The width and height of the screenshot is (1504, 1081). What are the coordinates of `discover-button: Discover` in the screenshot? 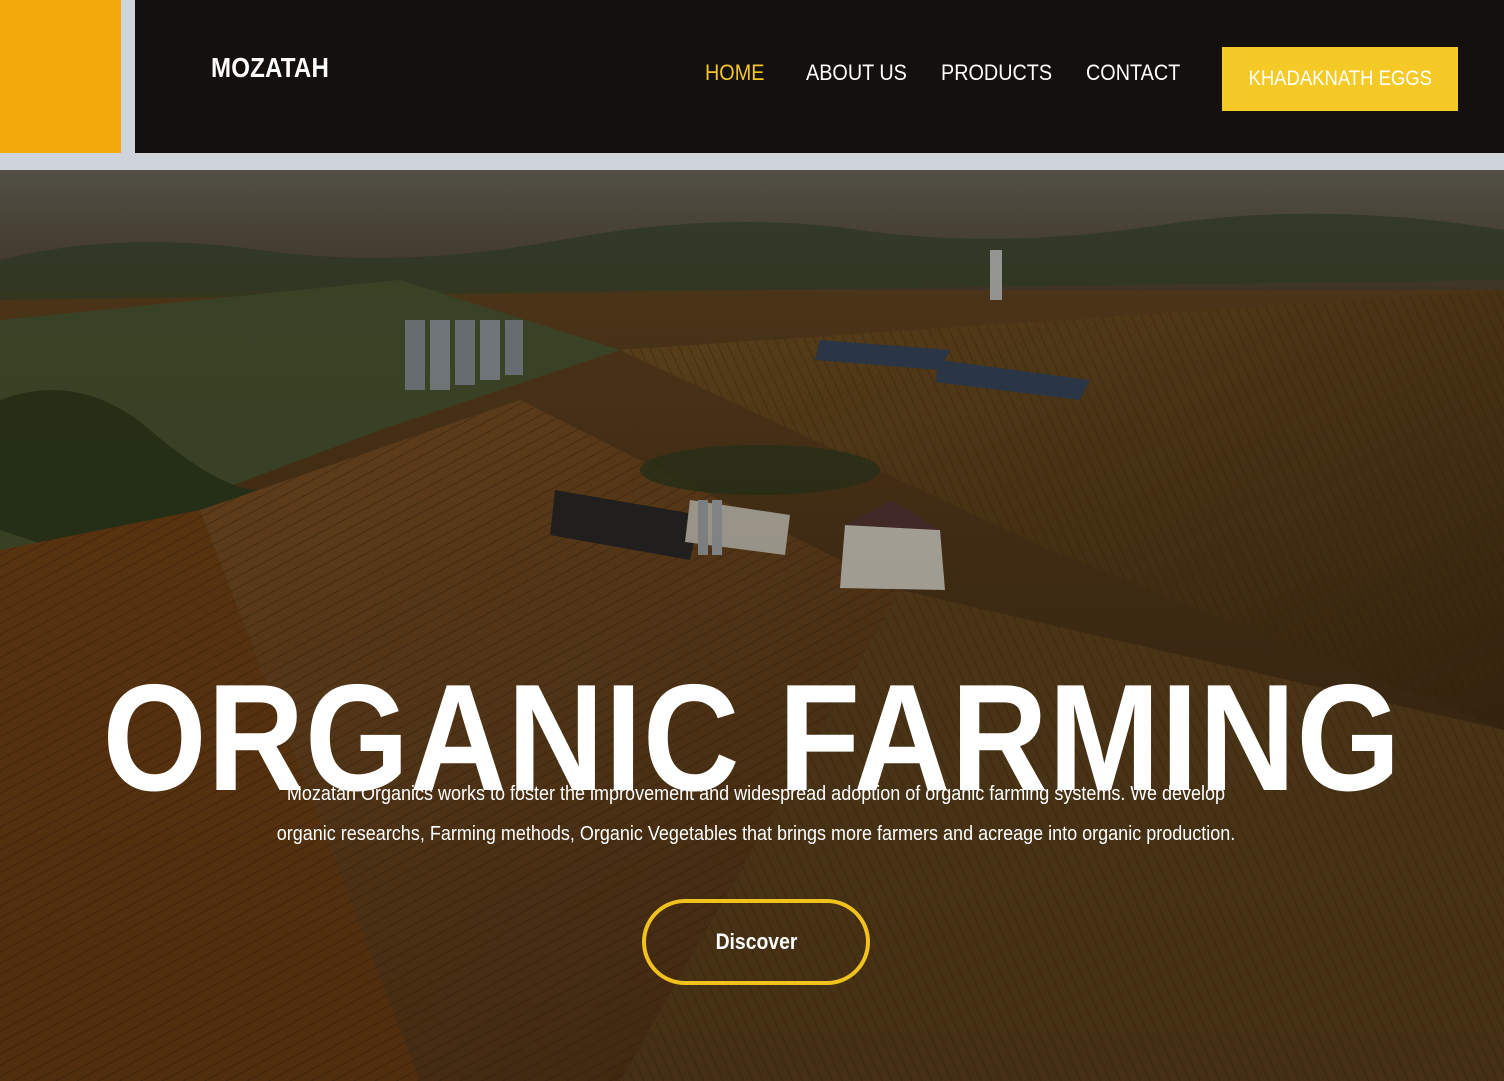 It's located at (756, 942).